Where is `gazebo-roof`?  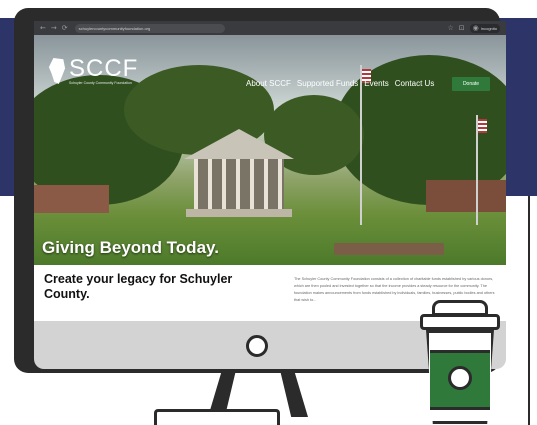 gazebo-roof is located at coordinates (239, 144).